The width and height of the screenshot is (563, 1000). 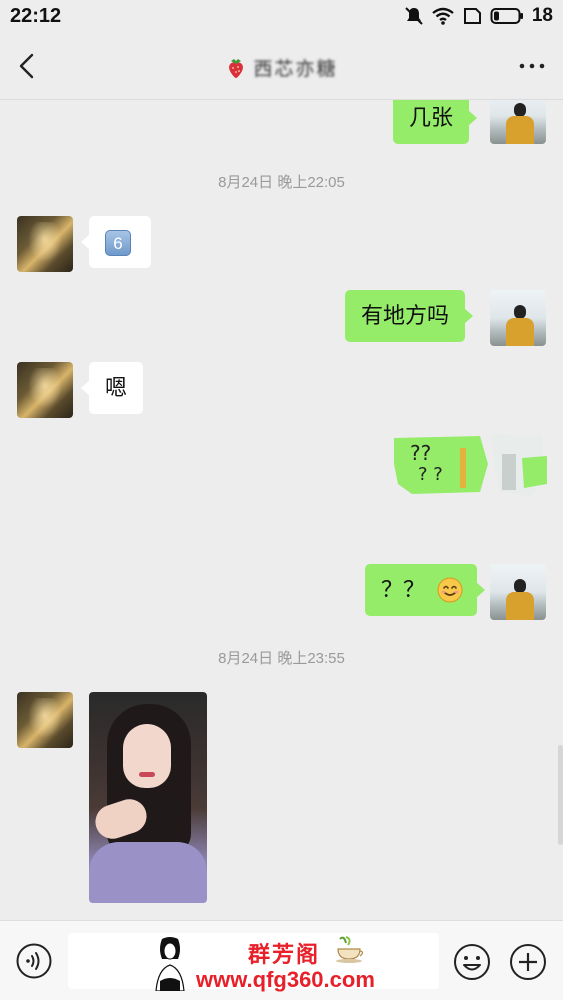 I want to click on message-bubble-me: ？？, so click(x=425, y=590).